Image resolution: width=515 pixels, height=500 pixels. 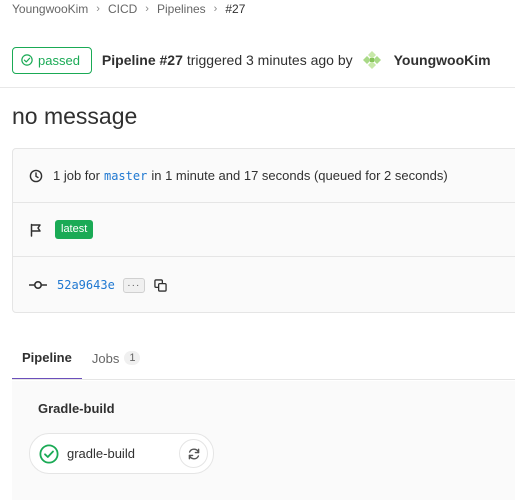 I want to click on tab-pipeline: Pipeline, so click(x=47, y=358).